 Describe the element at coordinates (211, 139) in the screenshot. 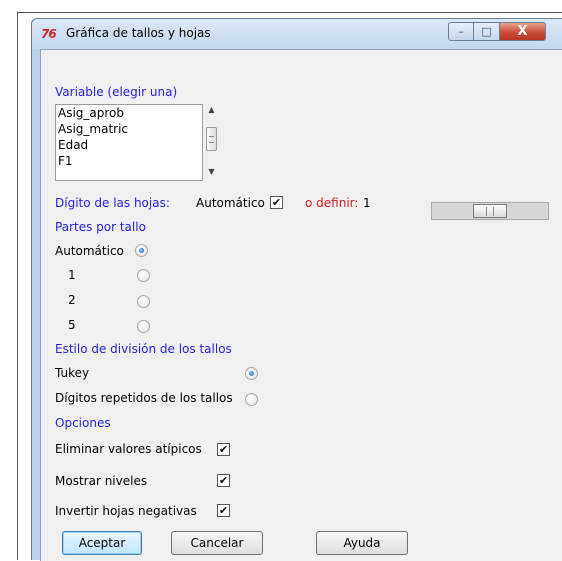

I see `scrollbar-thumb` at that location.